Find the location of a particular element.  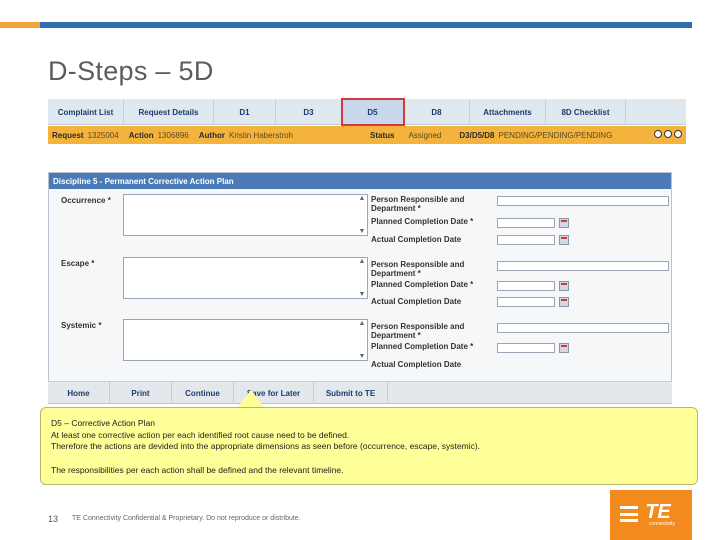

tab-d1: D1 is located at coordinates (245, 112).